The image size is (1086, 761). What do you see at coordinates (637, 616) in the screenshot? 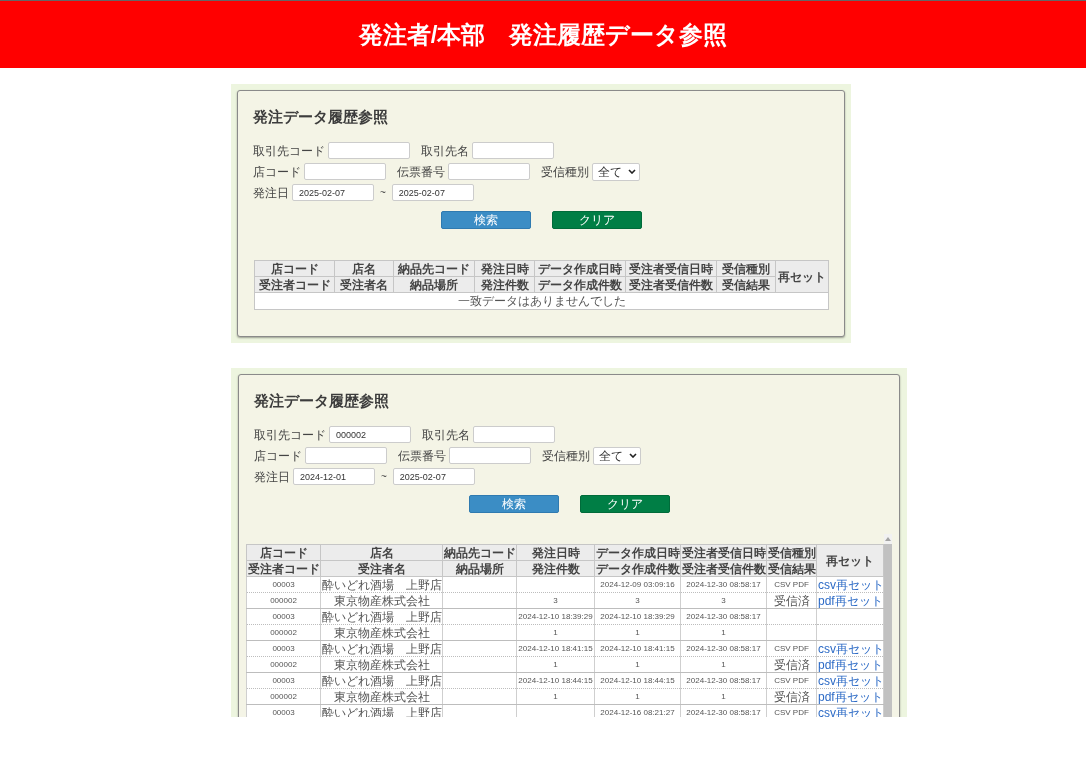
I see `table-cell: 2024-12-10 18:39:29` at bounding box center [637, 616].